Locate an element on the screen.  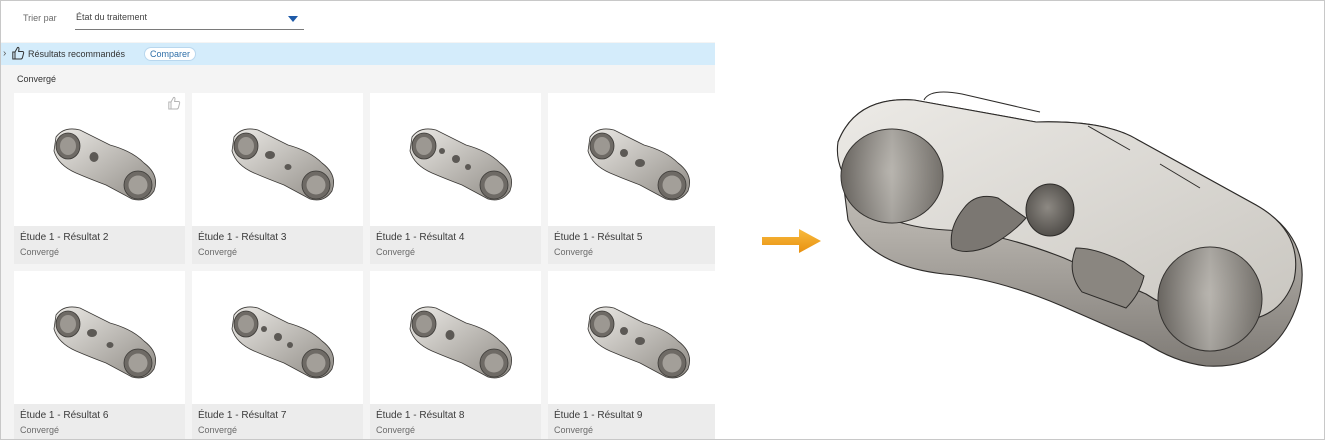
result-card: Étude 1 - Résultat 2 Convergé is located at coordinates (99, 178).